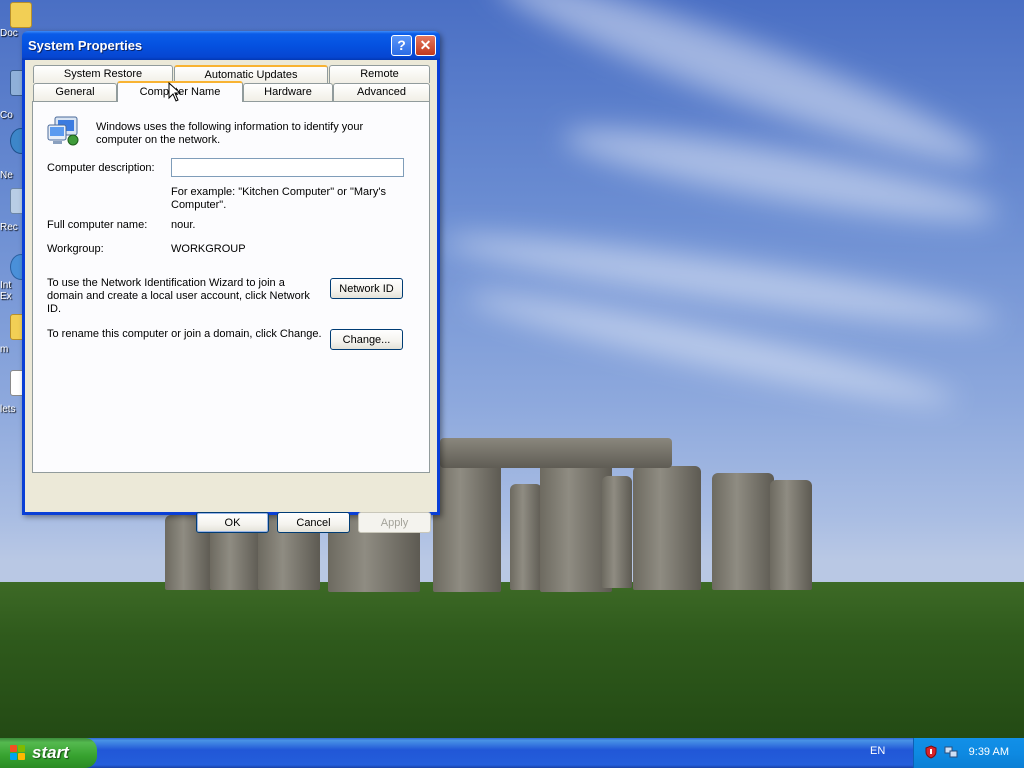 The height and width of the screenshot is (768, 1024). I want to click on mouse-cursor-icon, so click(175, 92).